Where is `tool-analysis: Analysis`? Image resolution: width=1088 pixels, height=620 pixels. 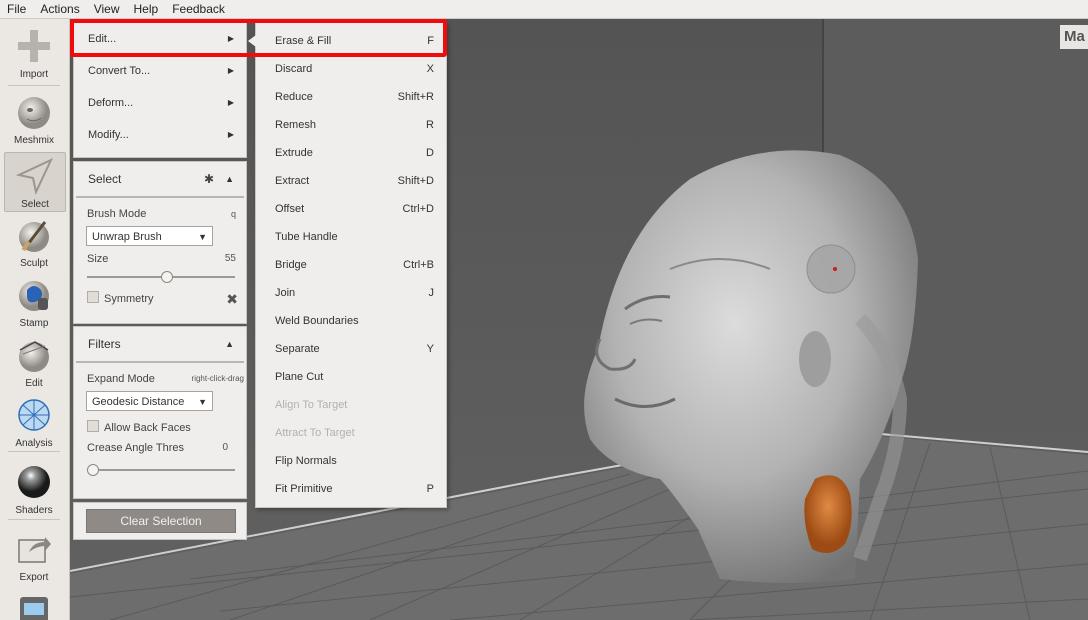
tool-analysis: Analysis is located at coordinates (34, 421).